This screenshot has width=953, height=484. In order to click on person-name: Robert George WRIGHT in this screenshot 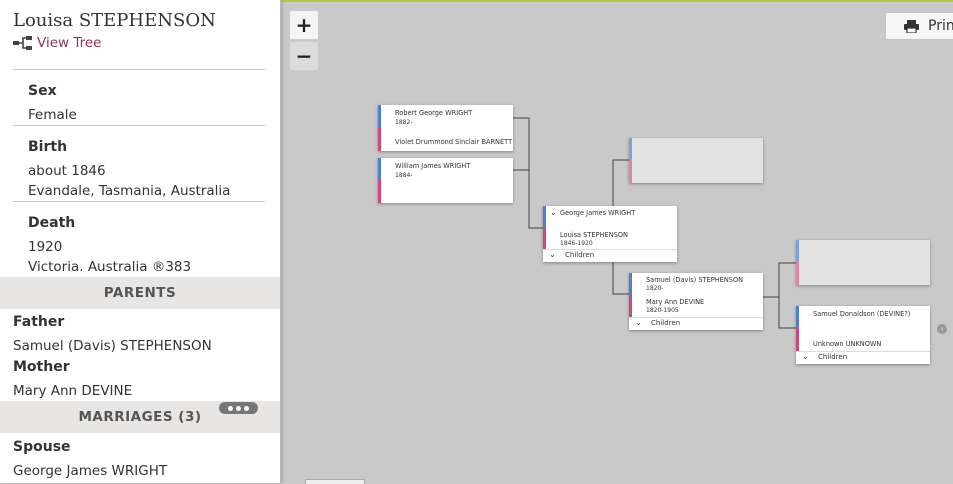, I will do `click(434, 113)`.